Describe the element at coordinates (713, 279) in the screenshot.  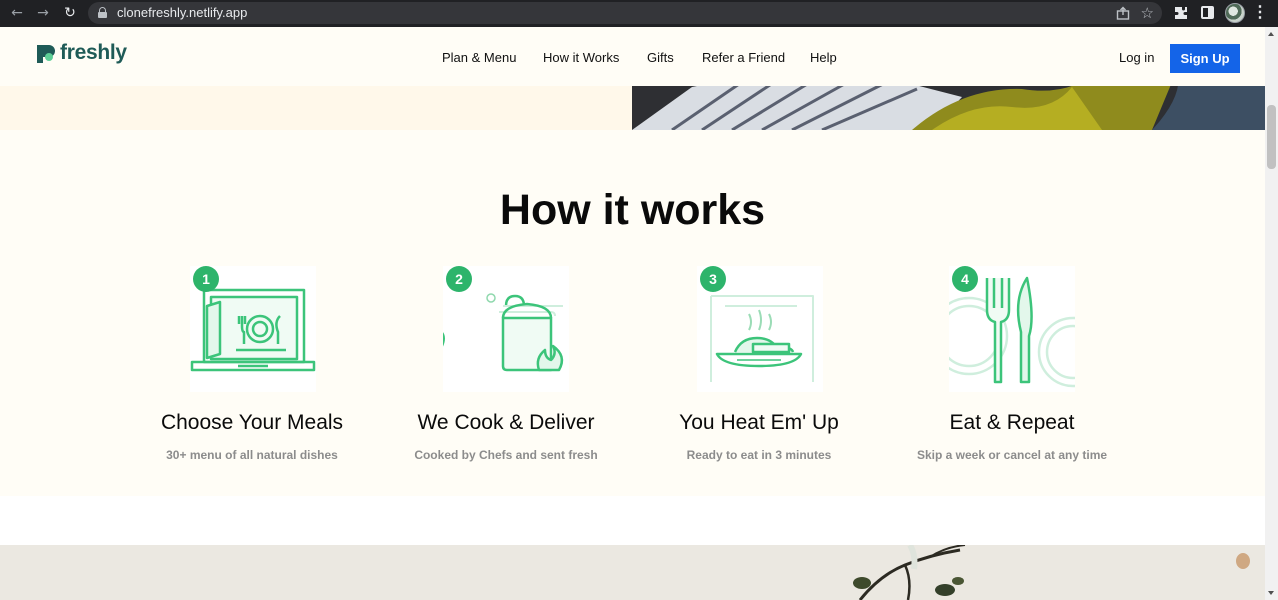
I see `step-number-badge: 3` at that location.